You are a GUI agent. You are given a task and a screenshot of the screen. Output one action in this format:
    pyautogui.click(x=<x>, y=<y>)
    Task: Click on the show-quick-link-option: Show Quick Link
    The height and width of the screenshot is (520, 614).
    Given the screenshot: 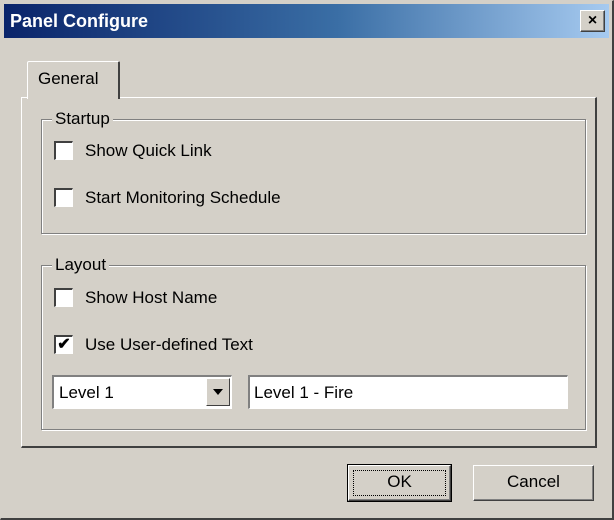 What is the action you would take?
    pyautogui.click(x=184, y=151)
    